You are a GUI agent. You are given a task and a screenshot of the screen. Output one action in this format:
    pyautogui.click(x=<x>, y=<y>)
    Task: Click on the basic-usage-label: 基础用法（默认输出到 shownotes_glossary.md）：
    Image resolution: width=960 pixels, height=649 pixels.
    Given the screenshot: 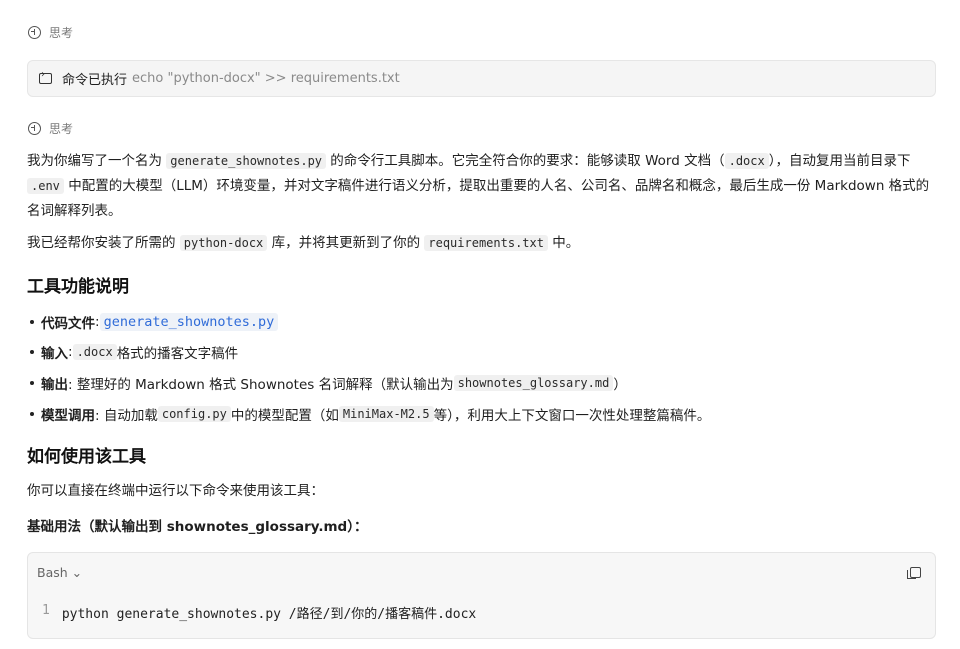 What is the action you would take?
    pyautogui.click(x=197, y=527)
    